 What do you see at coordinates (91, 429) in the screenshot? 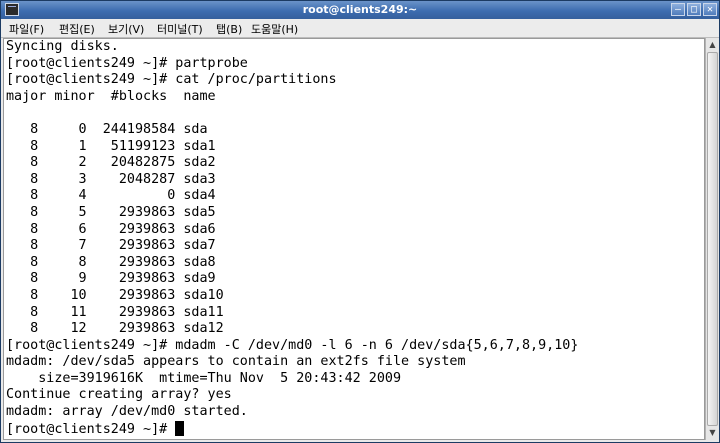
I see `prompt-line: [root@clients249 ~]#` at bounding box center [91, 429].